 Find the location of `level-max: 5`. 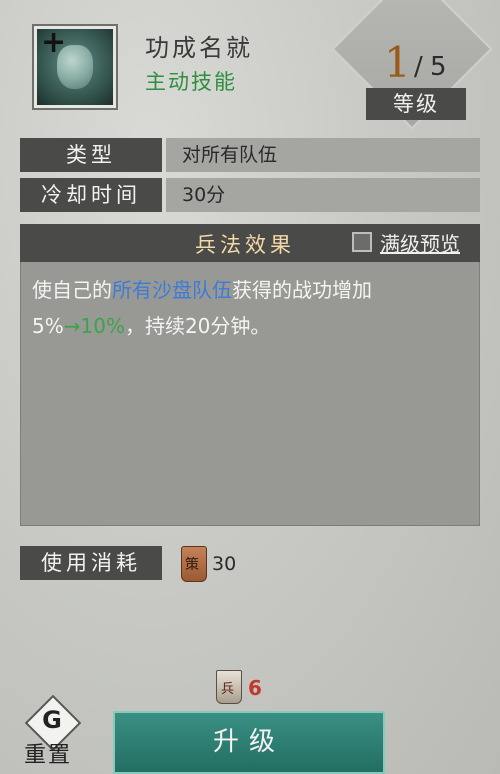

level-max: 5 is located at coordinates (438, 67).